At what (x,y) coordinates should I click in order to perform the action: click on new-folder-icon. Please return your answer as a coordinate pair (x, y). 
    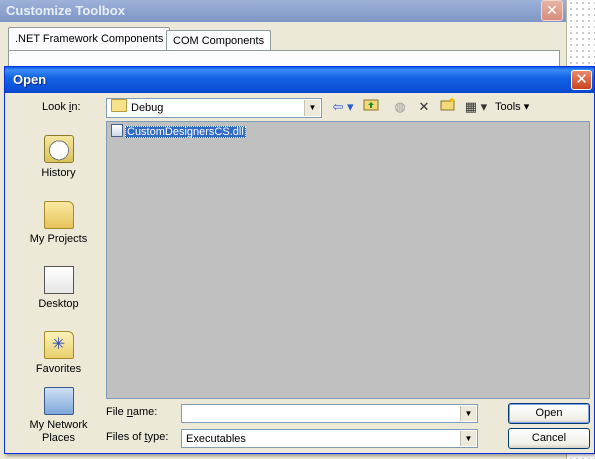
    Looking at the image, I should click on (448, 107).